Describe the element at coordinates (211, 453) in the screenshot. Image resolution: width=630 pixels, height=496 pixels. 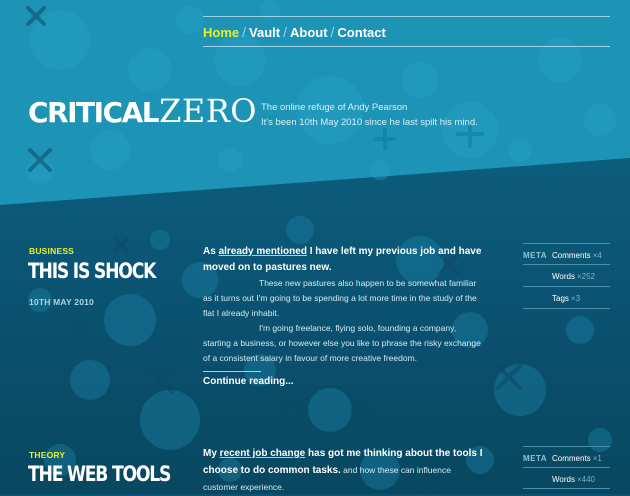
I see `lead-text: My` at that location.